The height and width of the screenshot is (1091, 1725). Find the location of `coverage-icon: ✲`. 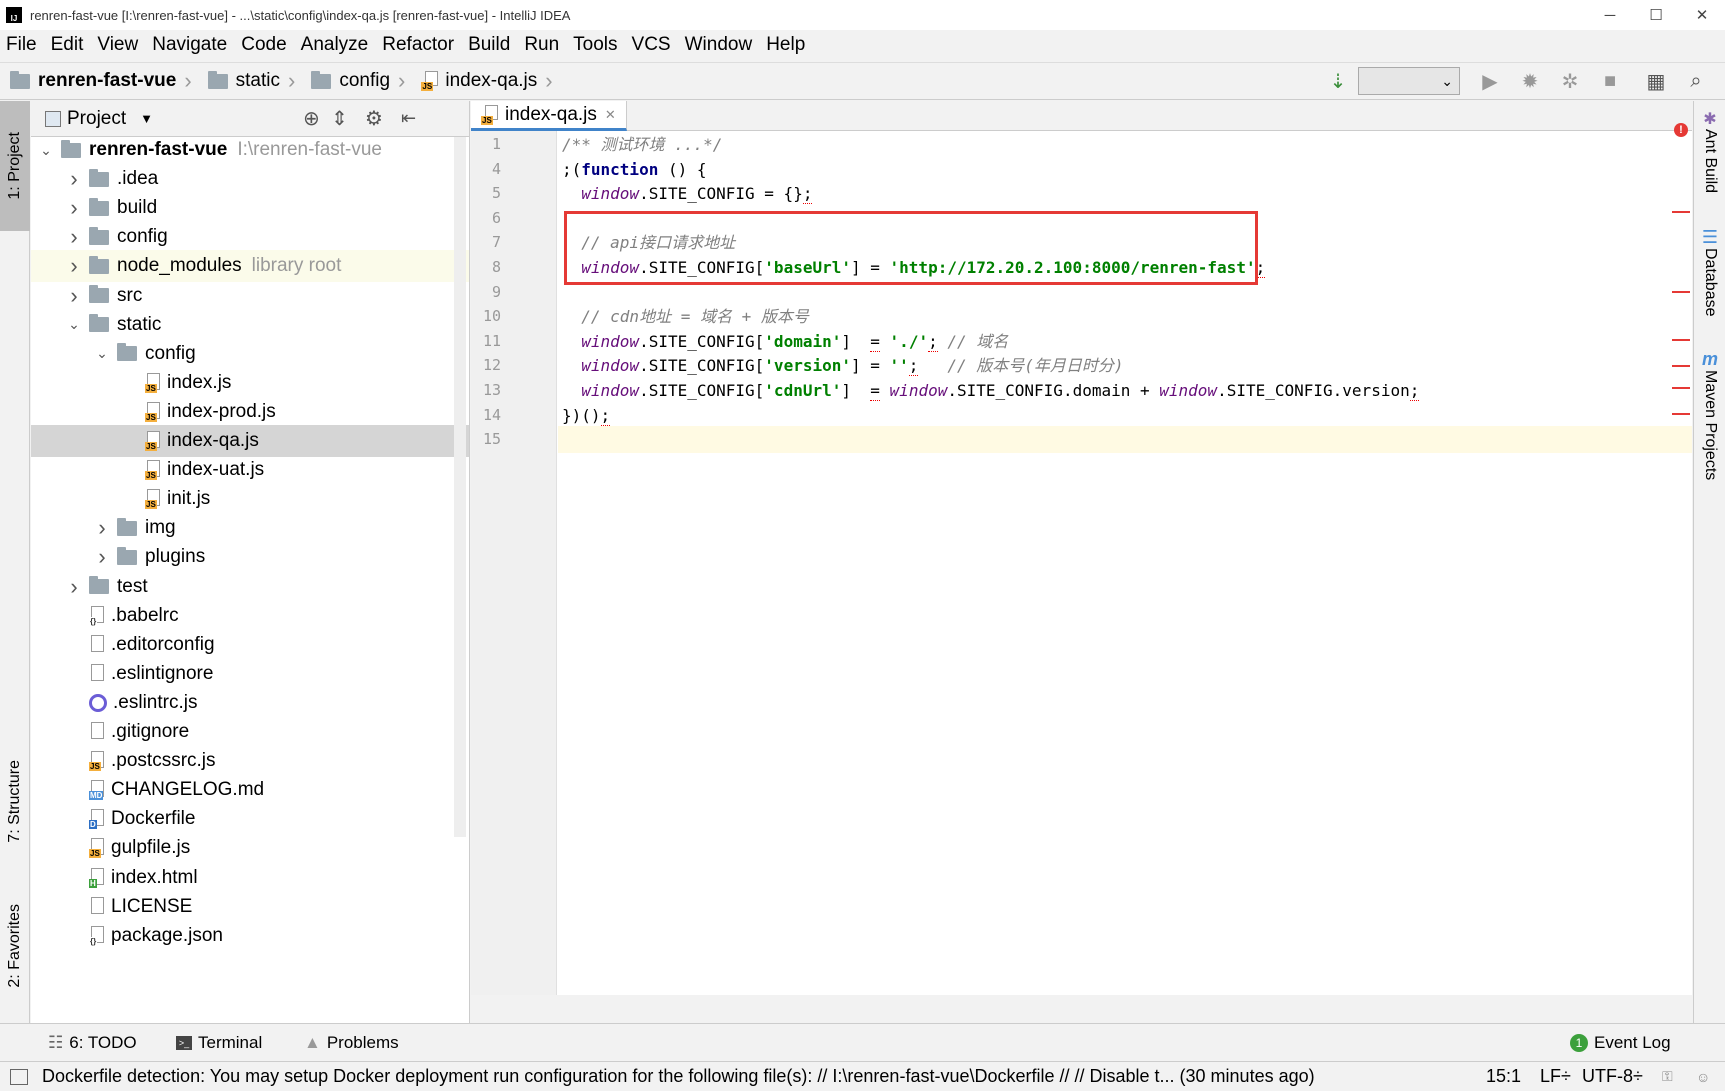

coverage-icon: ✲ is located at coordinates (1570, 81).